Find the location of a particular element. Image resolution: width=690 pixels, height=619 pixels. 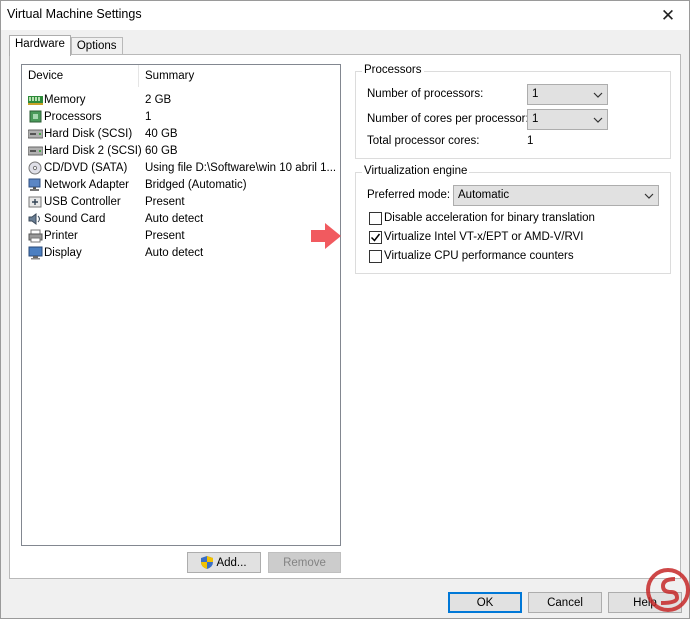

red-arrow-icon is located at coordinates (326, 237).